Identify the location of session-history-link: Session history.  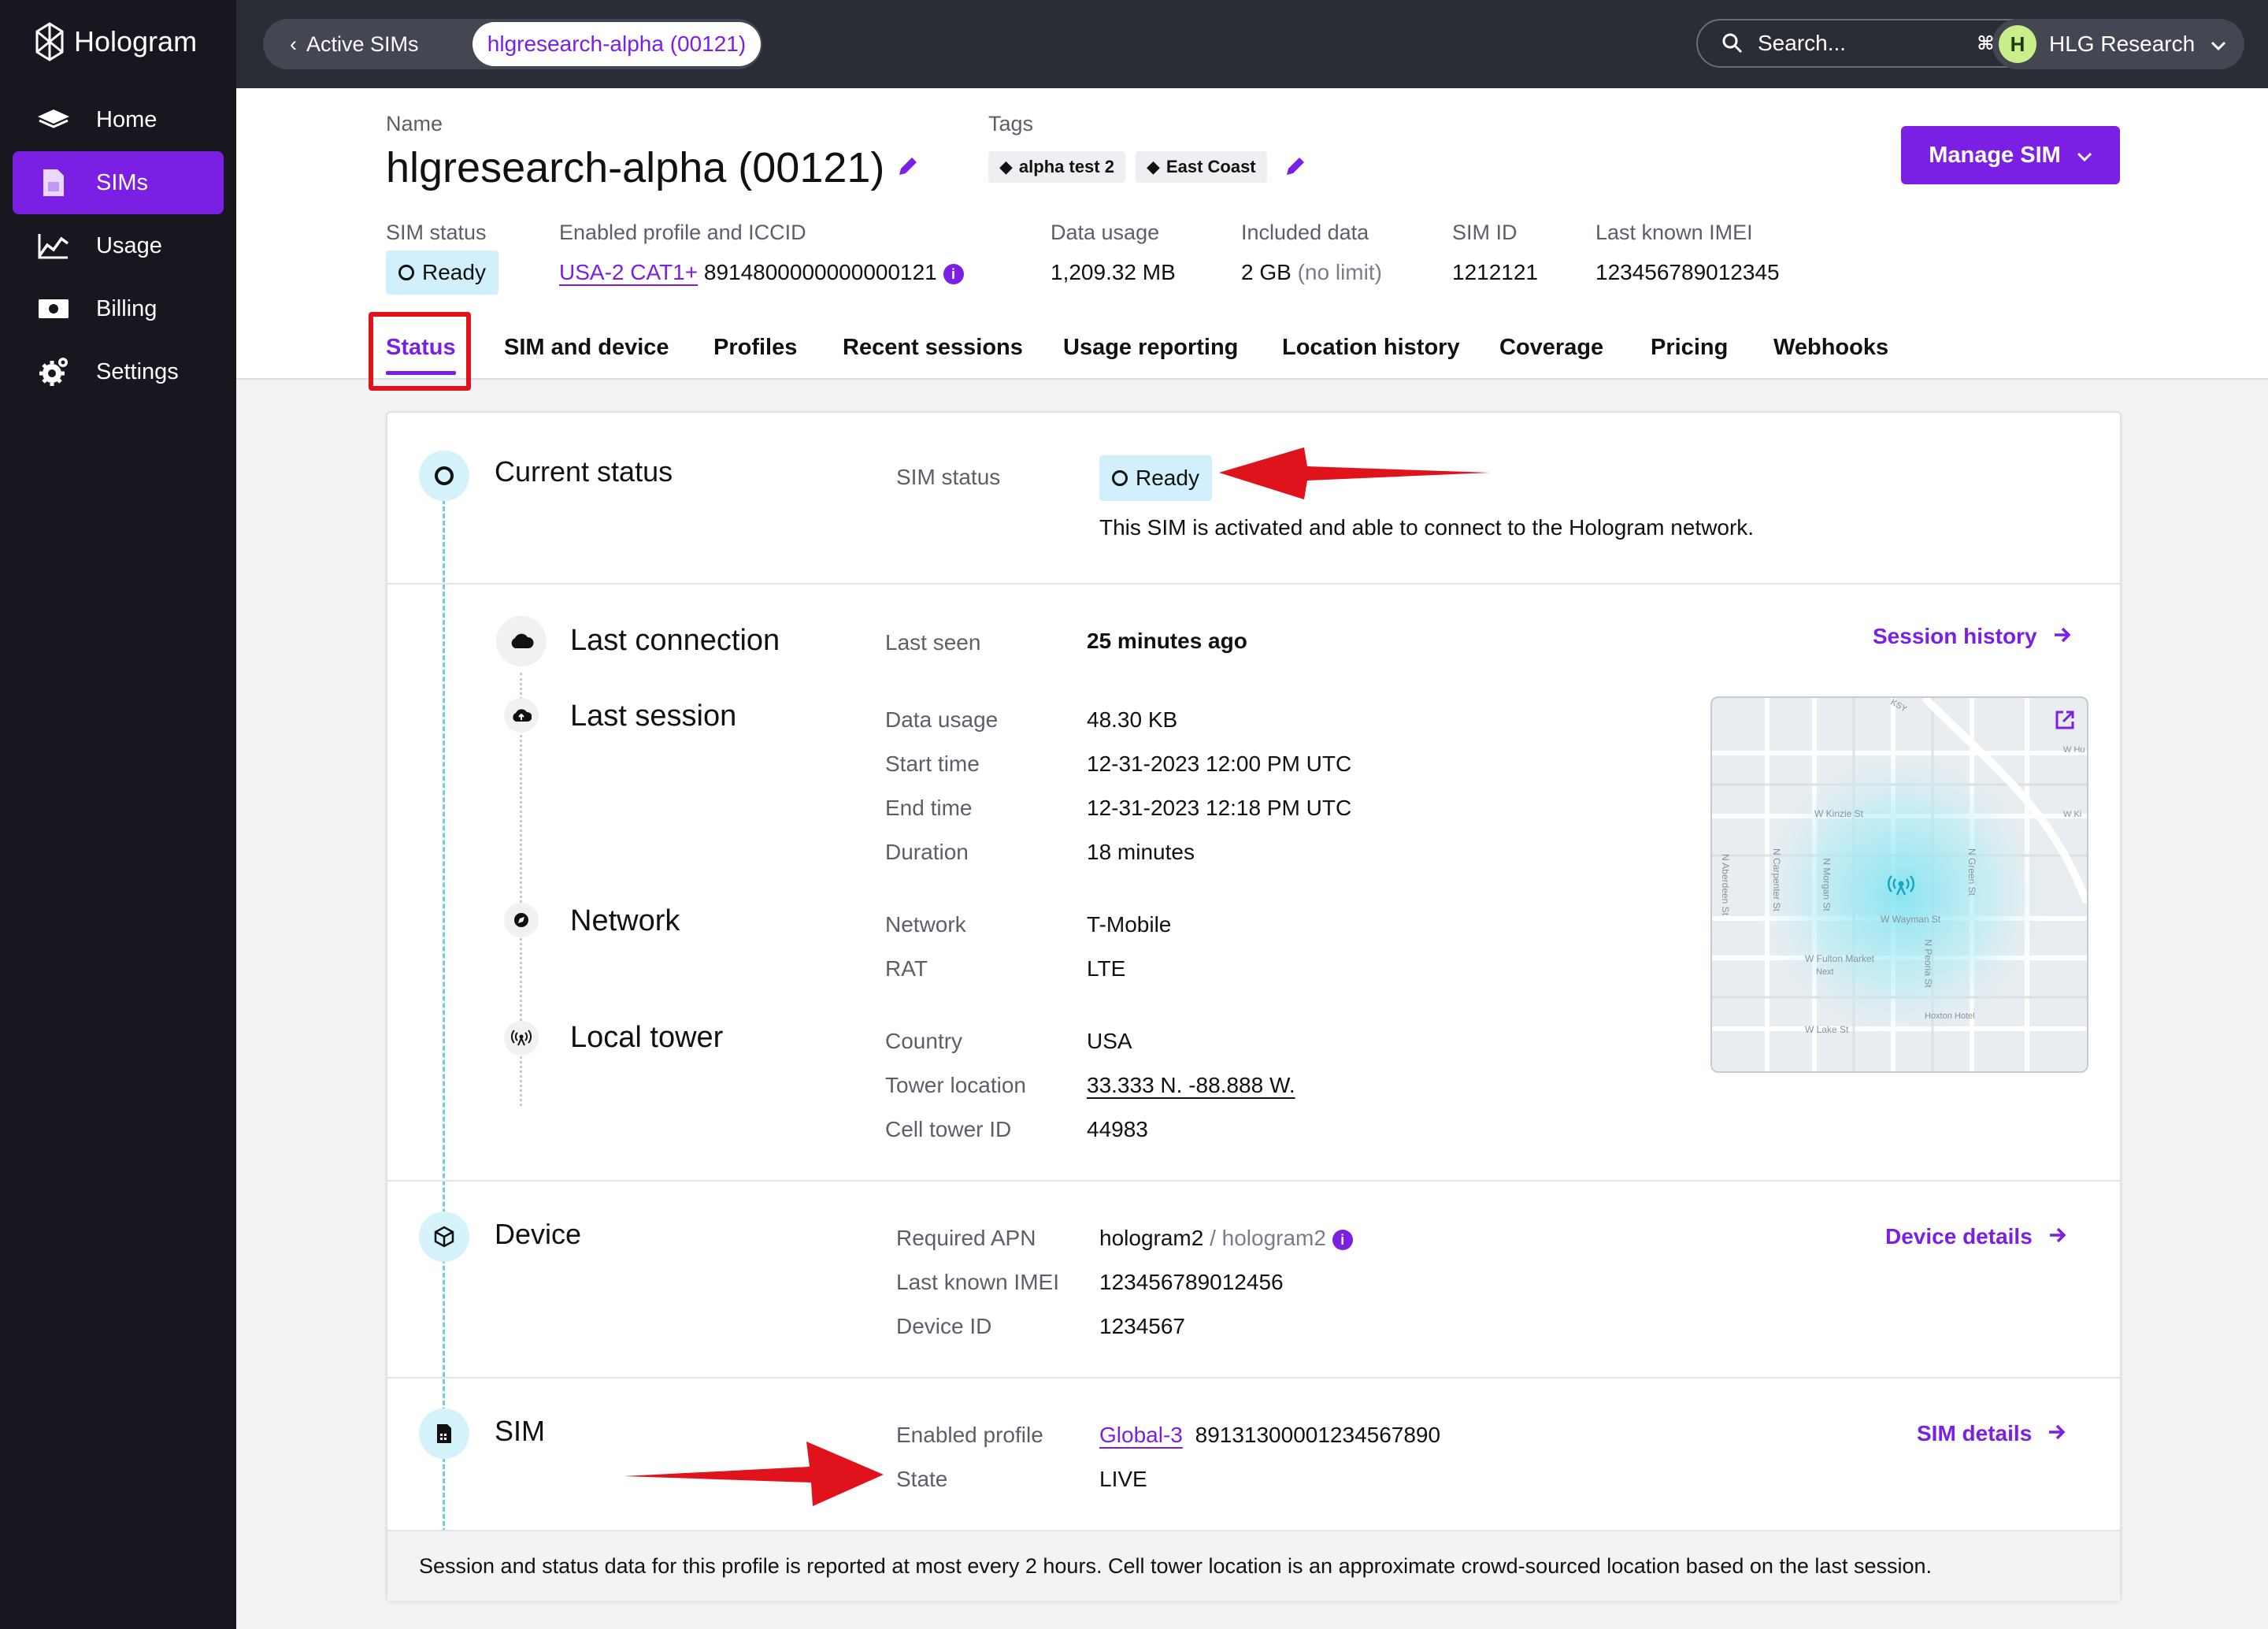
(1972, 637).